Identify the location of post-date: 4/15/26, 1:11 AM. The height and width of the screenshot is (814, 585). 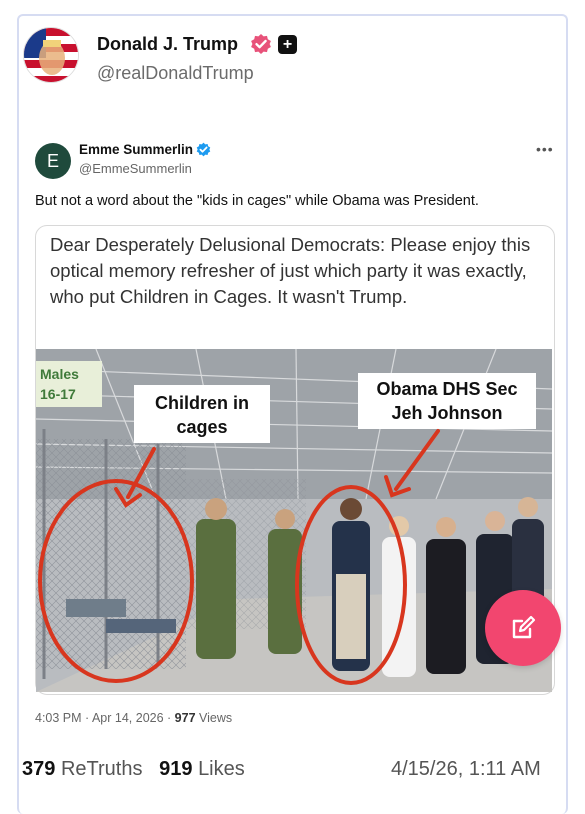
(466, 769).